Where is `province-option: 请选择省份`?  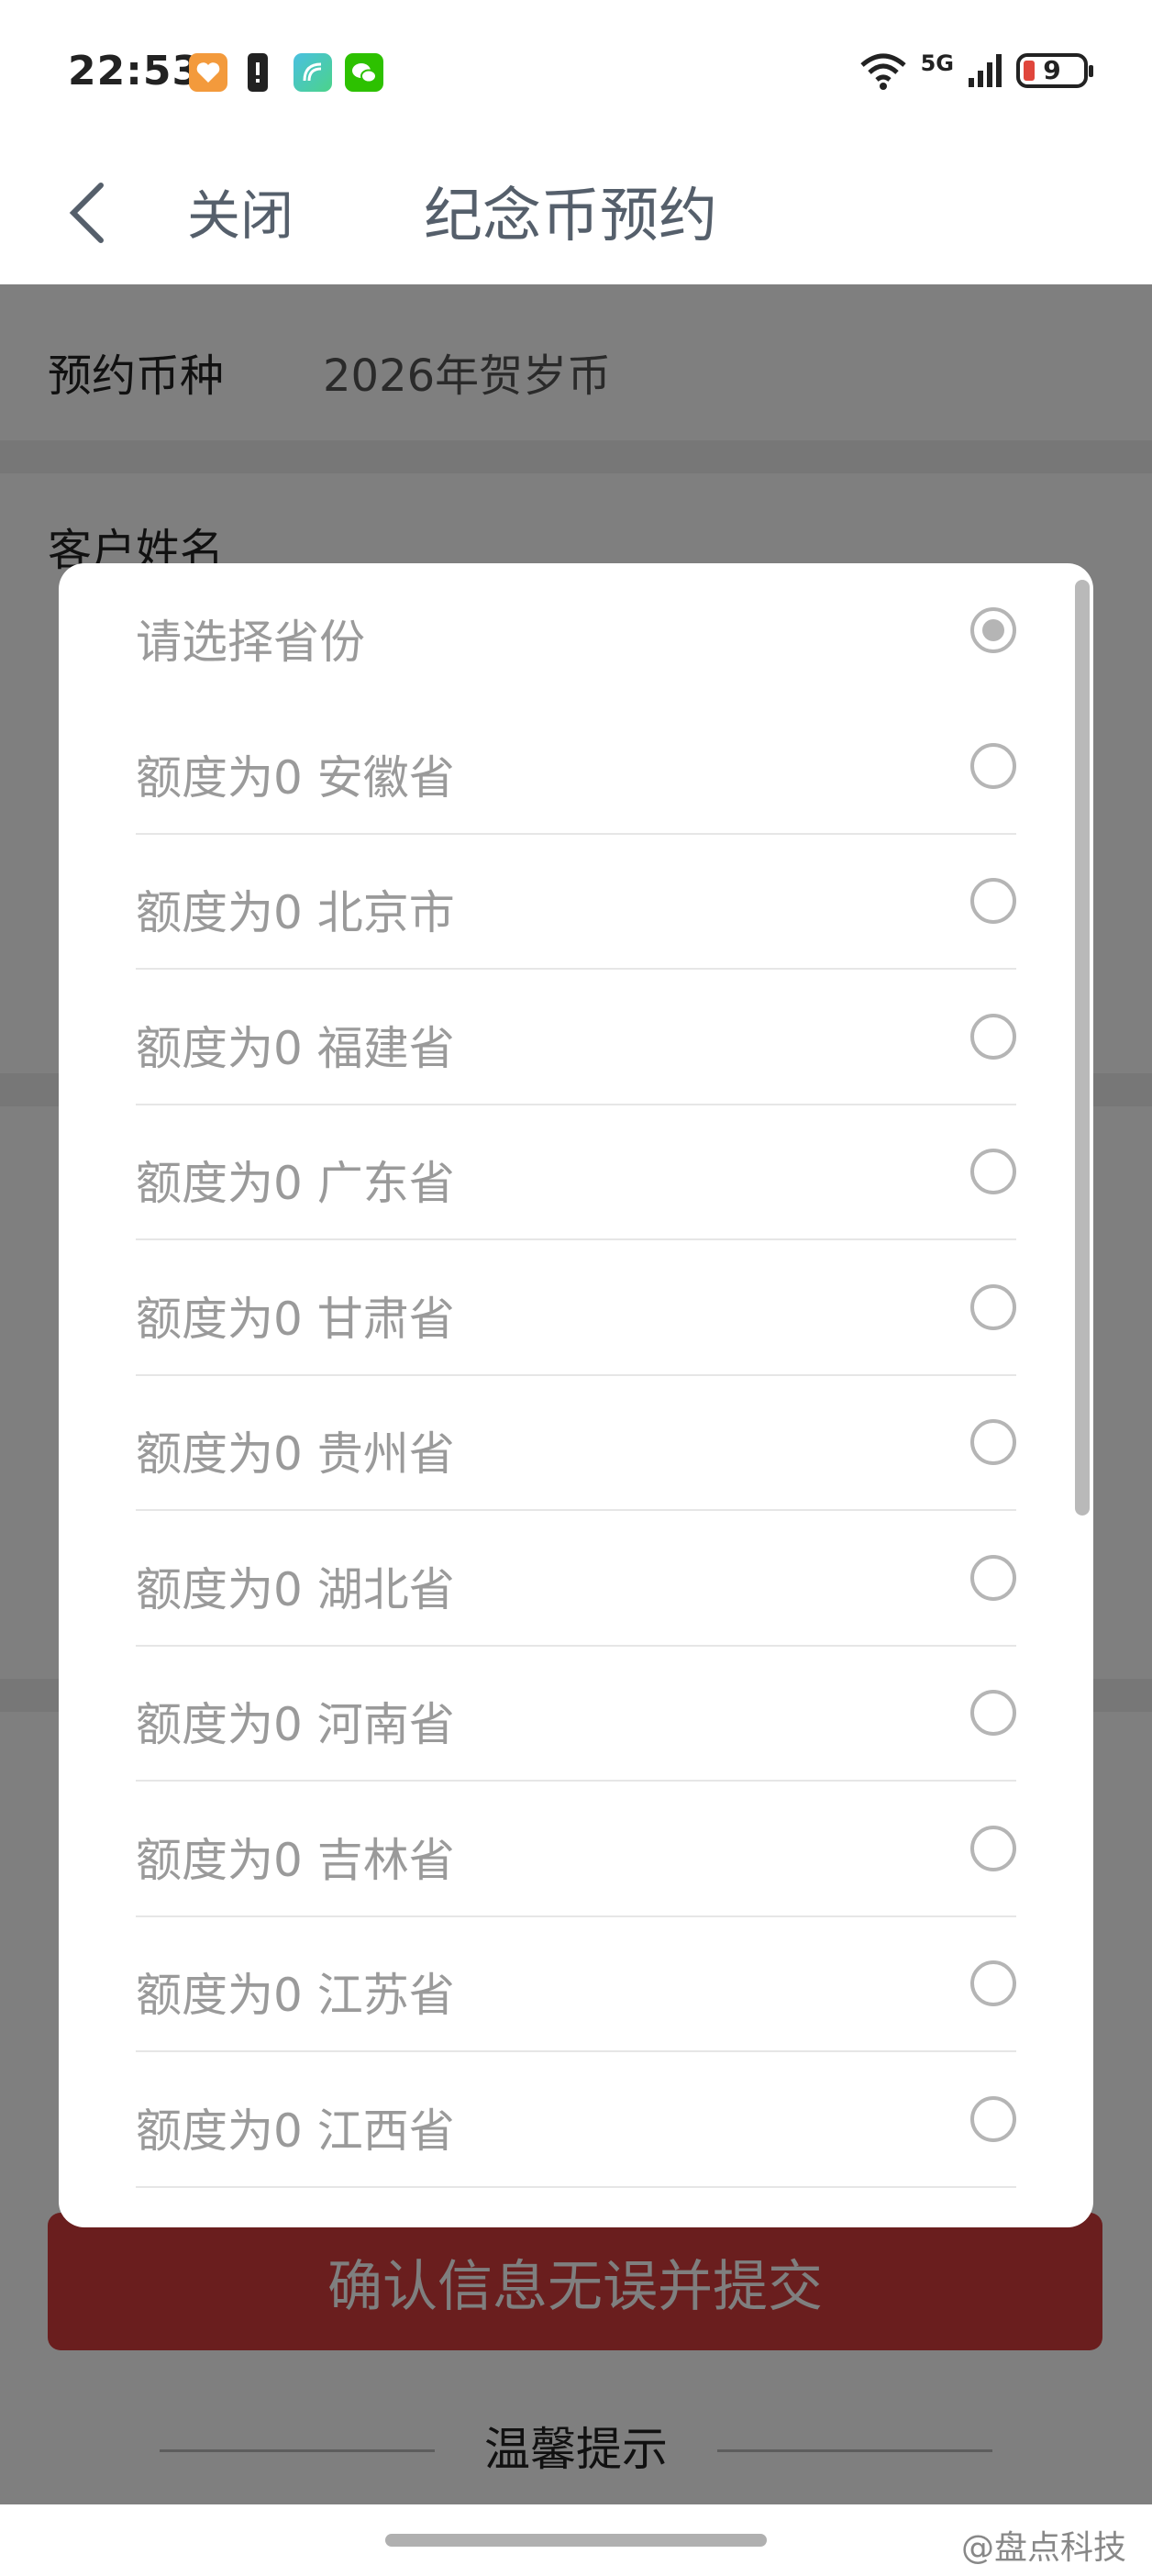
province-option: 请选择省份 is located at coordinates (576, 631).